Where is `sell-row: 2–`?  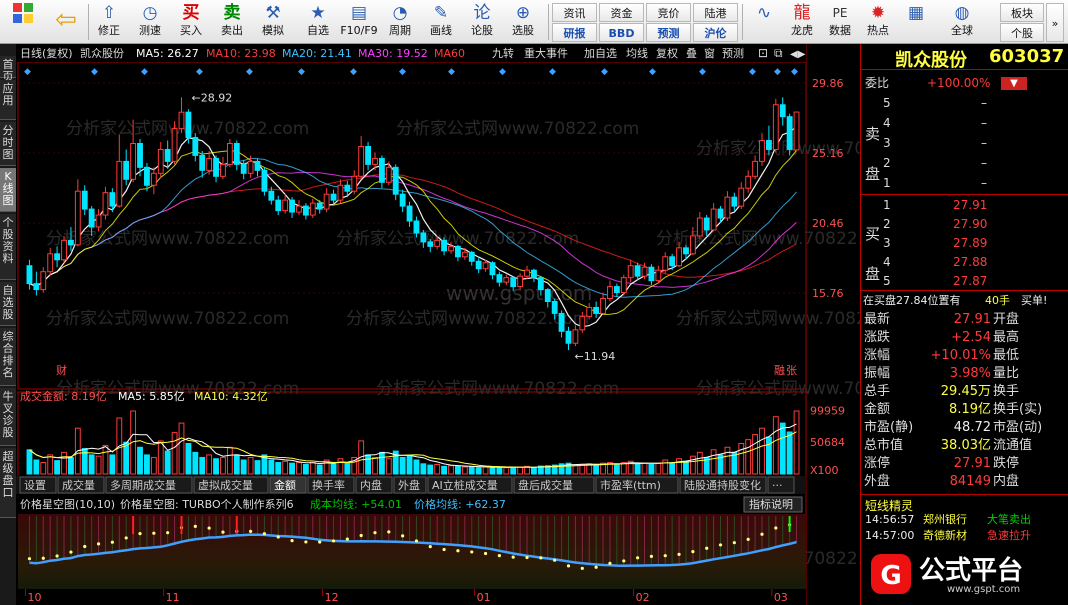 sell-row: 2– is located at coordinates (964, 163).